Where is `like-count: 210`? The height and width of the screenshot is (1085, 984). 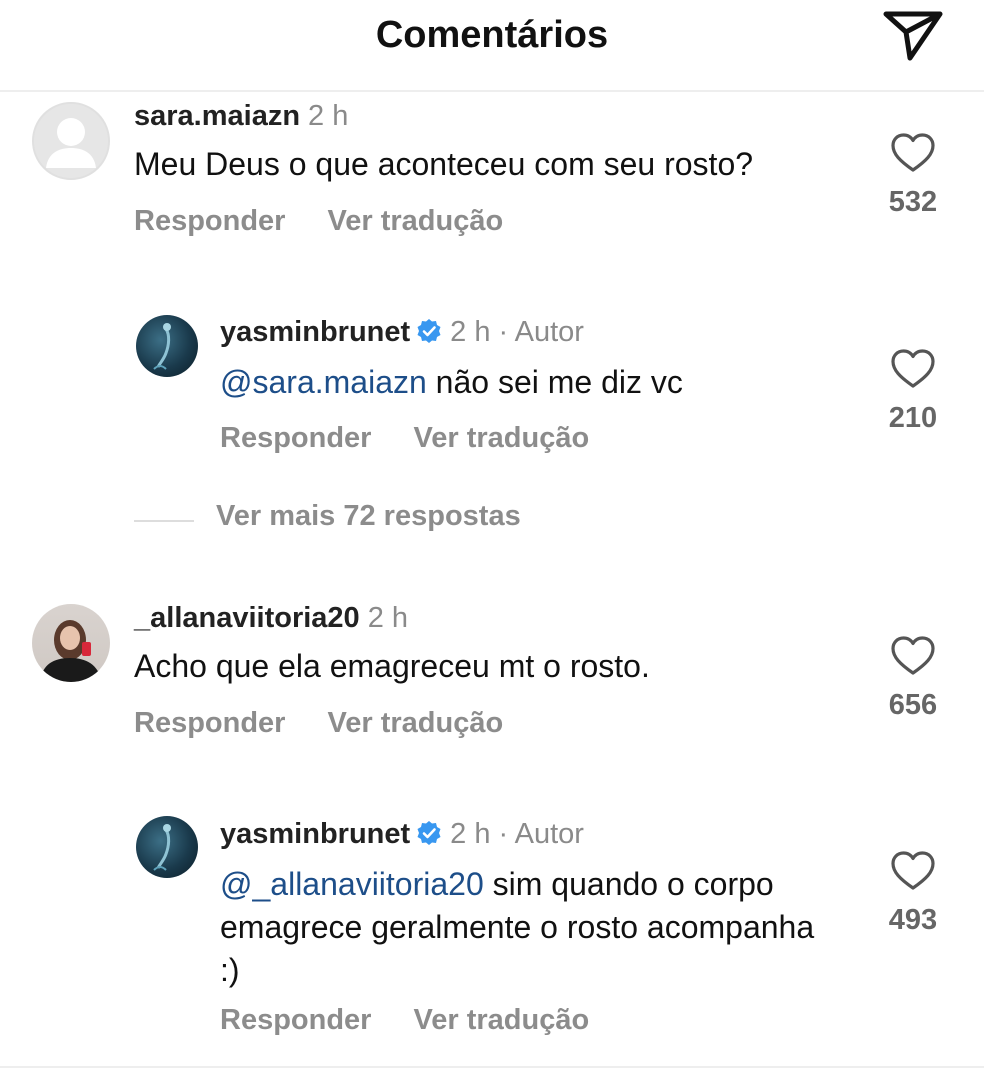
like-count: 210 is located at coordinates (913, 418).